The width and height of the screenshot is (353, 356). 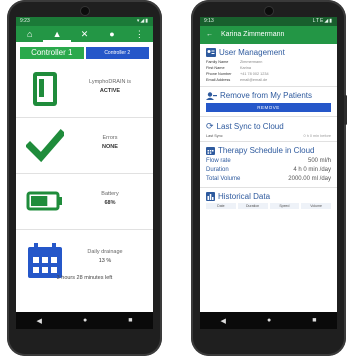 I want to click on tab-user: ●, so click(x=111, y=34).